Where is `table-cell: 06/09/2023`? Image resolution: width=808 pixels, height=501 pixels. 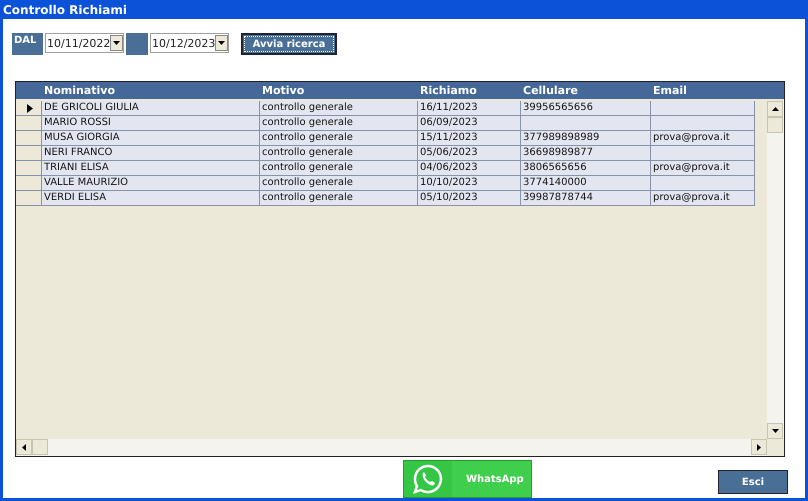 table-cell: 06/09/2023 is located at coordinates (469, 123).